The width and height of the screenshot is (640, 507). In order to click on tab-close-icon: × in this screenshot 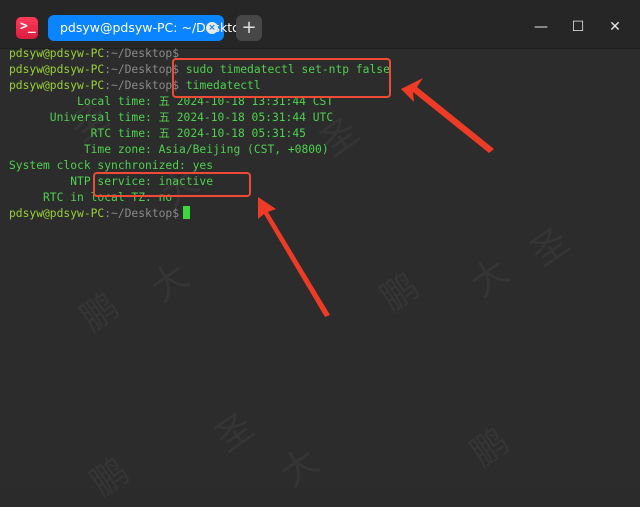, I will do `click(212, 28)`.